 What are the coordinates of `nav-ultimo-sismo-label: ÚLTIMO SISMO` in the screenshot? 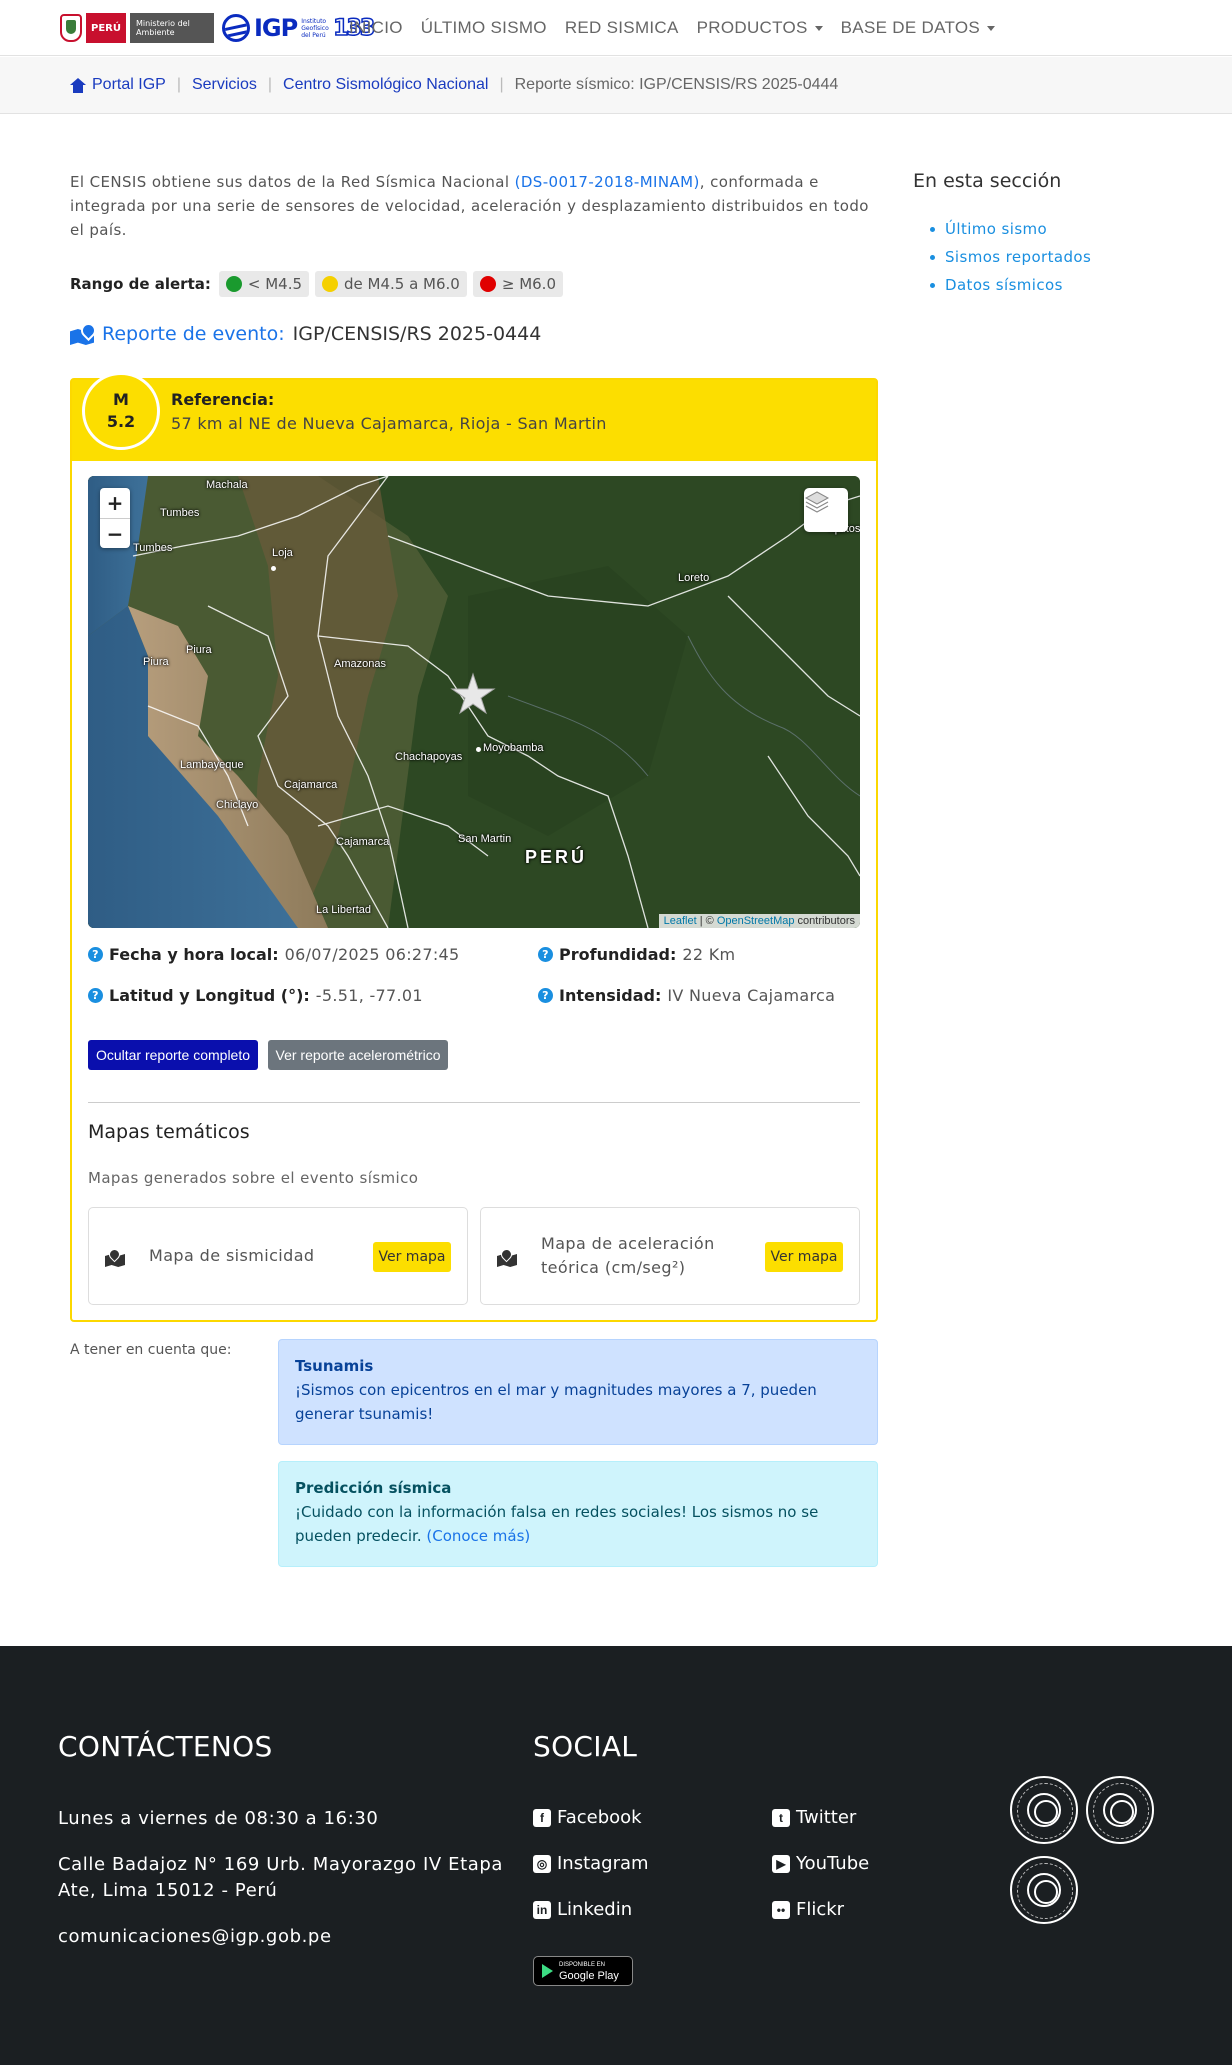 It's located at (483, 27).